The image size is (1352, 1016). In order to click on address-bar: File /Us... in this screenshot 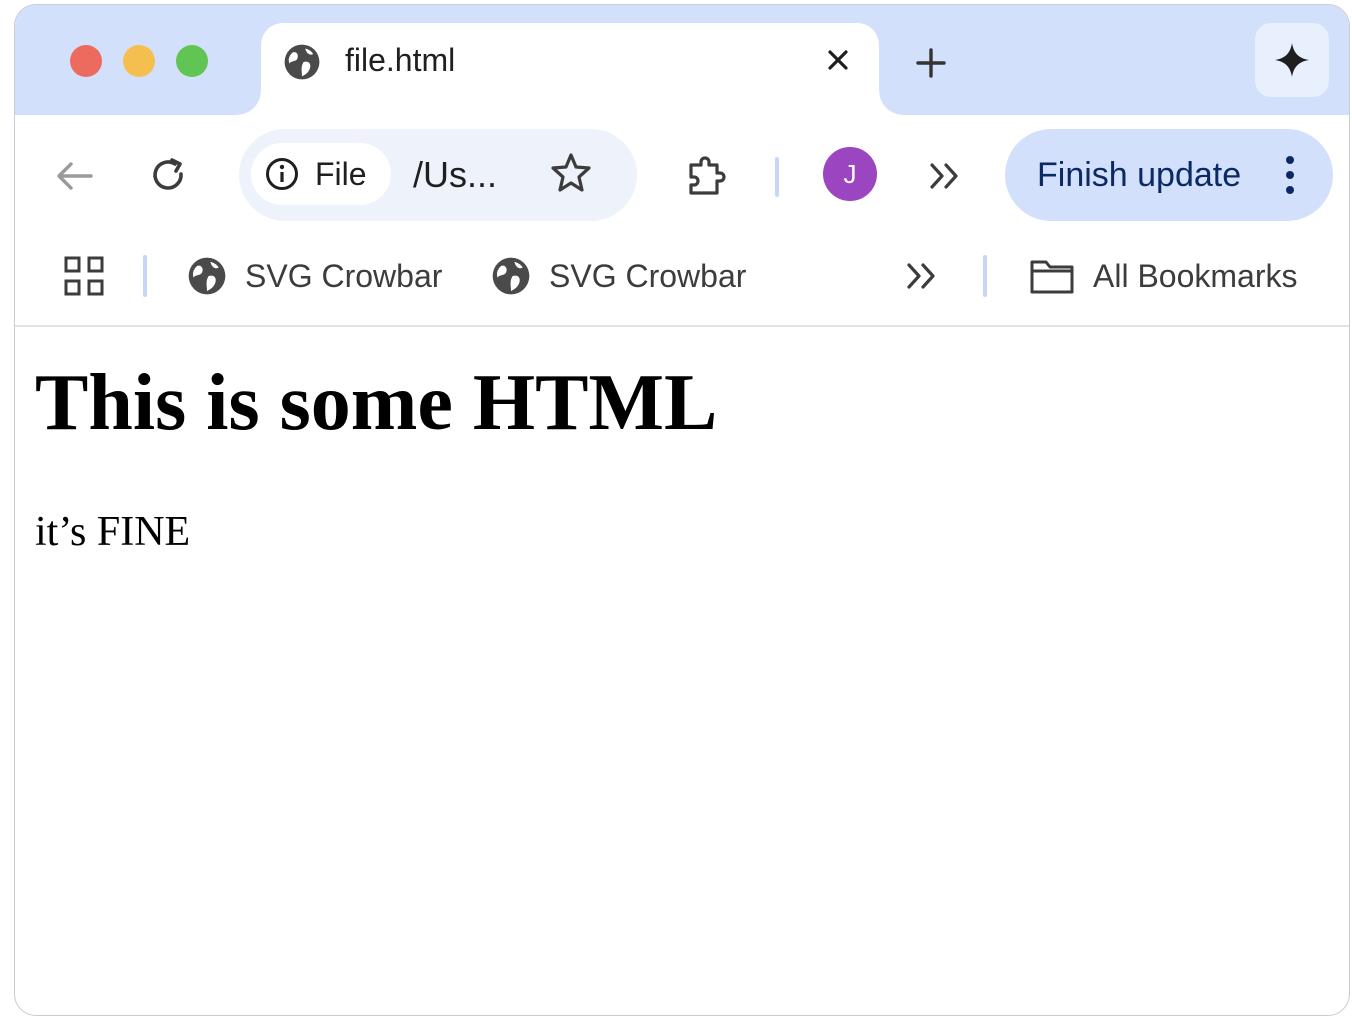, I will do `click(438, 175)`.